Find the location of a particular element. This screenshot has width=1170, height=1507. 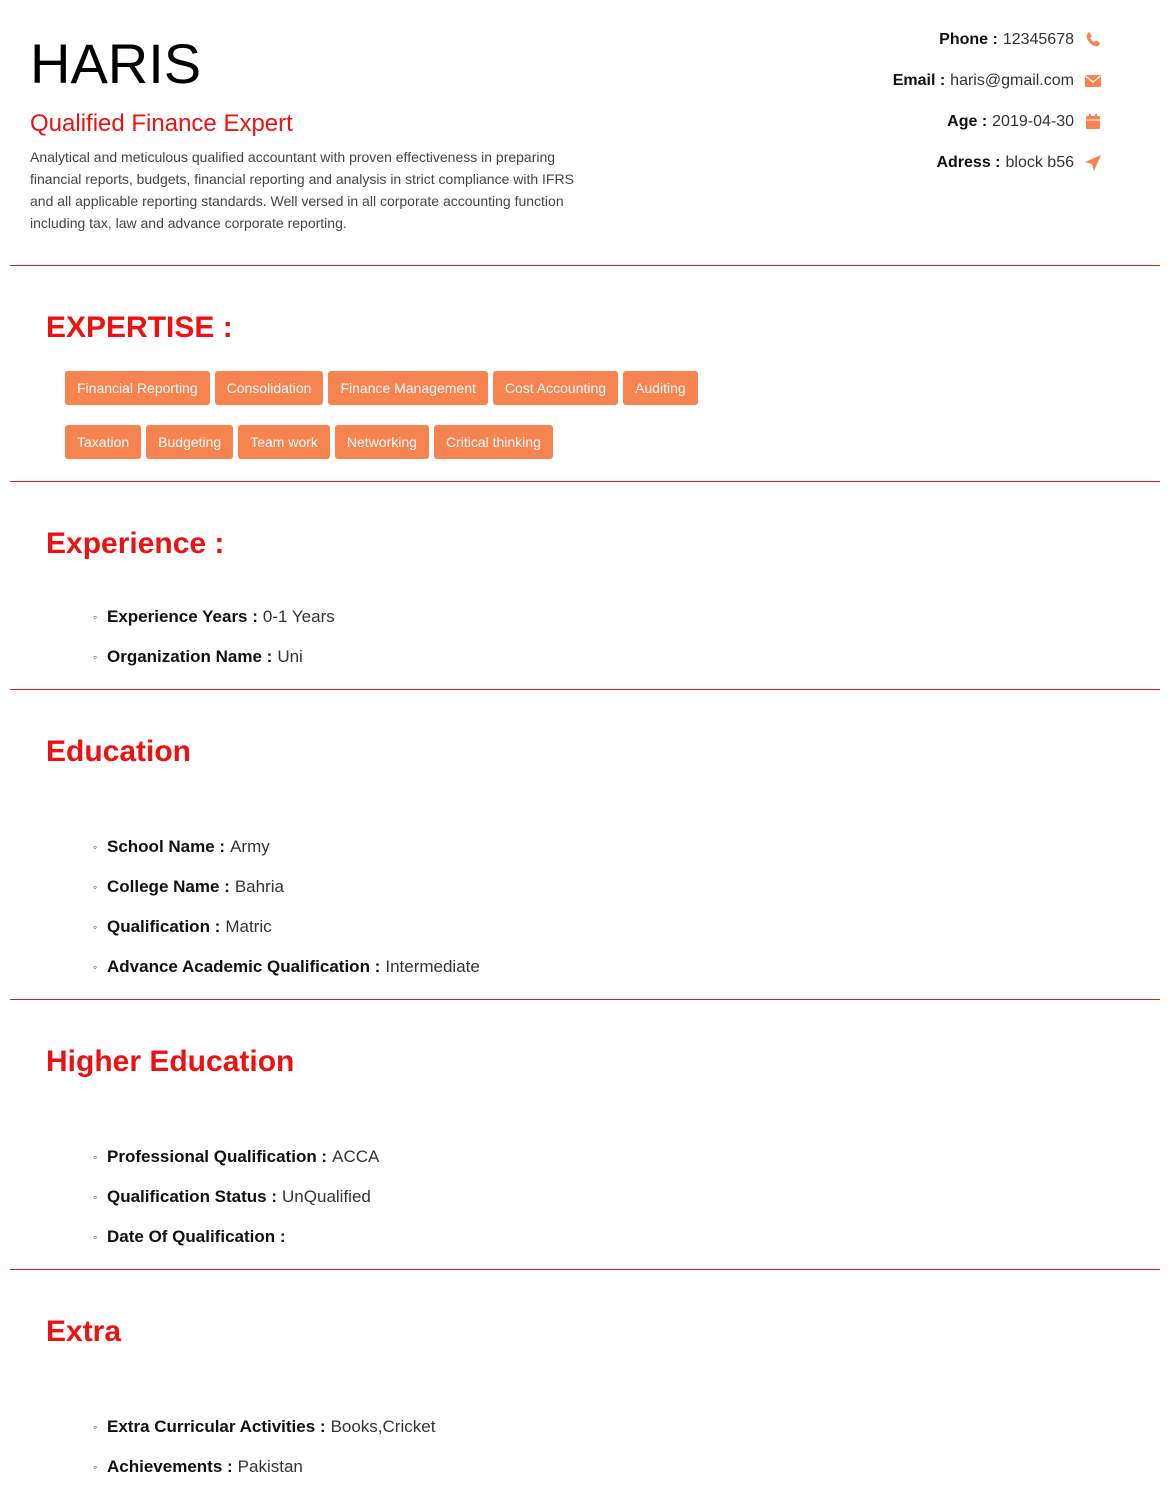

skill-tag: Taxation is located at coordinates (103, 442).